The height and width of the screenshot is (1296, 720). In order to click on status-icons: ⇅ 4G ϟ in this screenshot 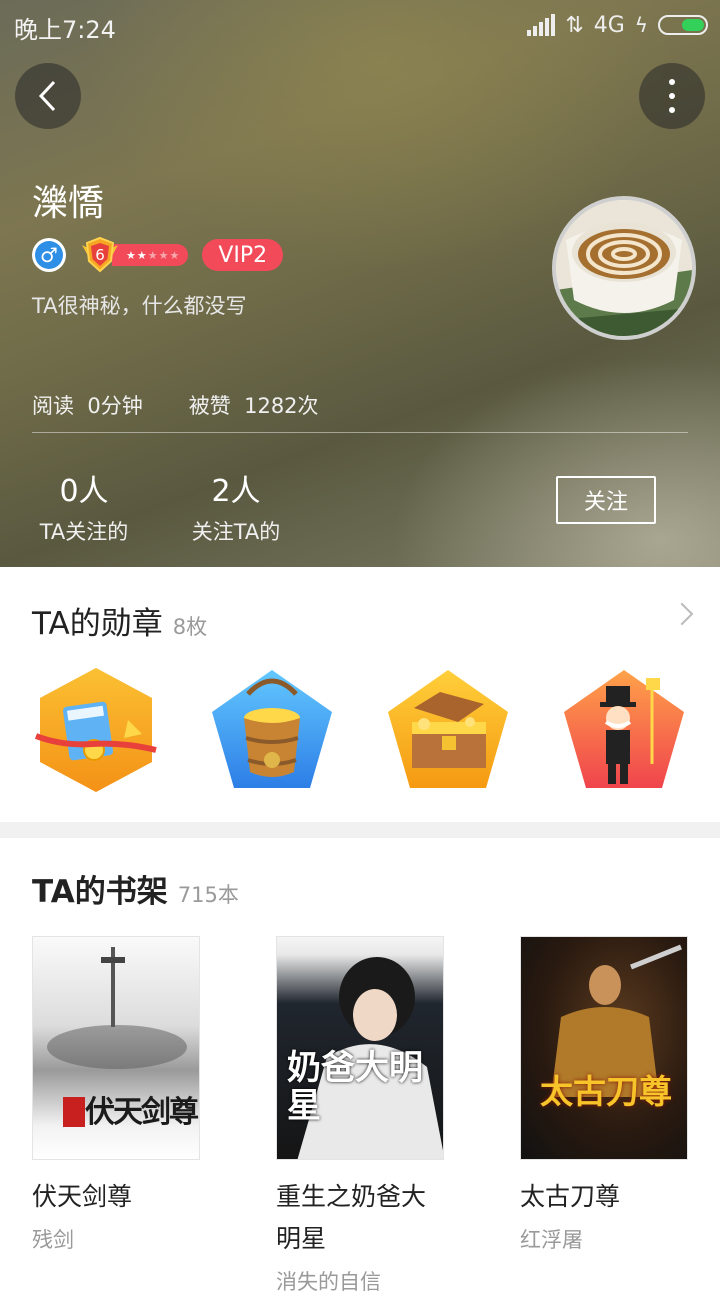, I will do `click(617, 25)`.